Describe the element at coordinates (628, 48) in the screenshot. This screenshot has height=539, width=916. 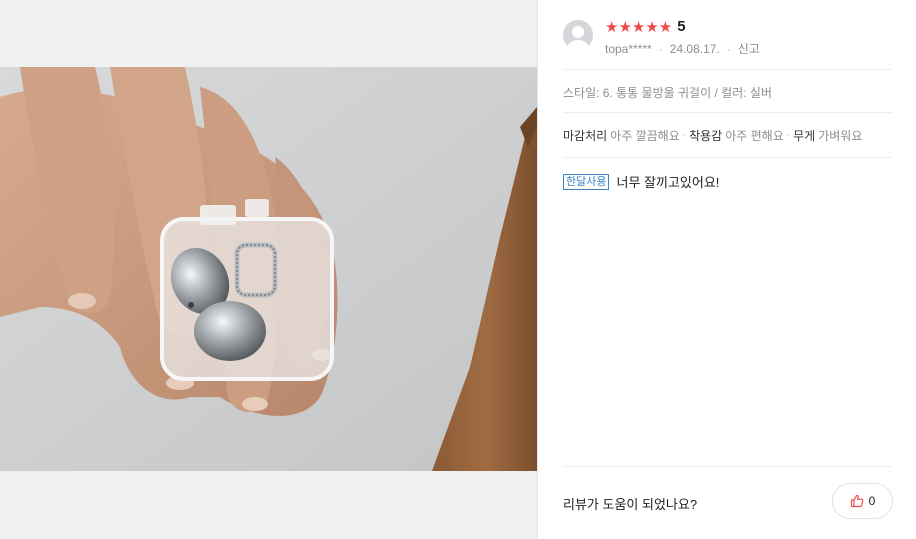
I see `reviewer-id: topa*****` at that location.